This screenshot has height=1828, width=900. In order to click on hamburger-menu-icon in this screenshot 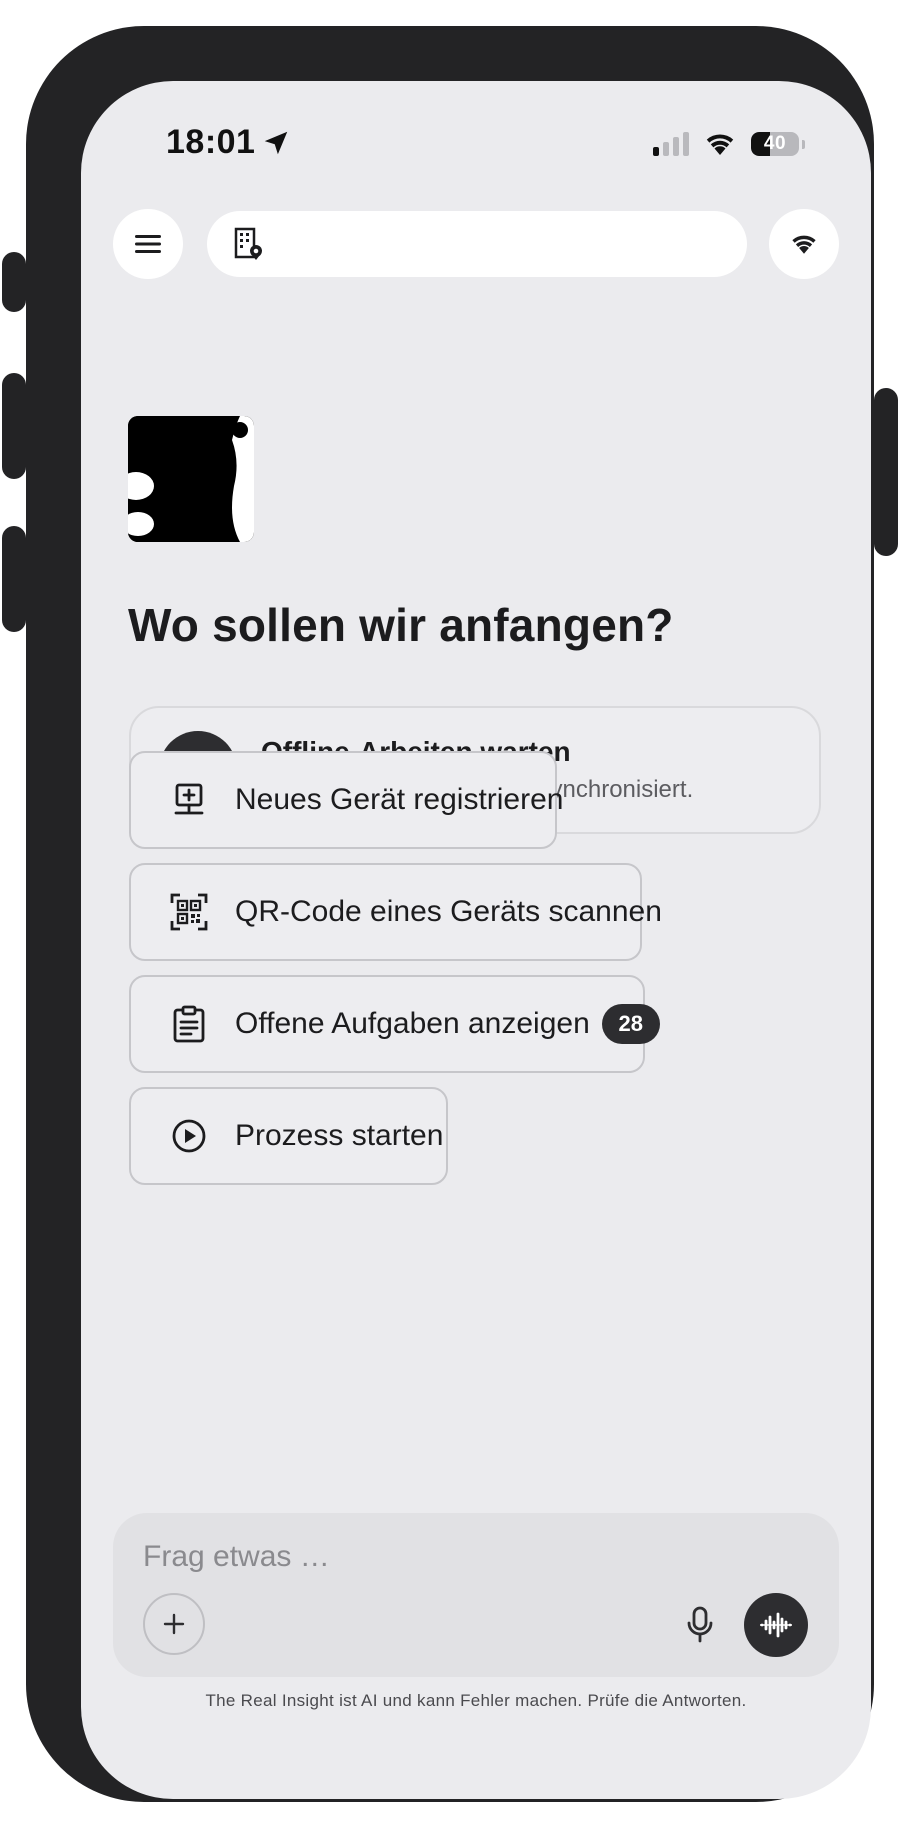, I will do `click(148, 244)`.